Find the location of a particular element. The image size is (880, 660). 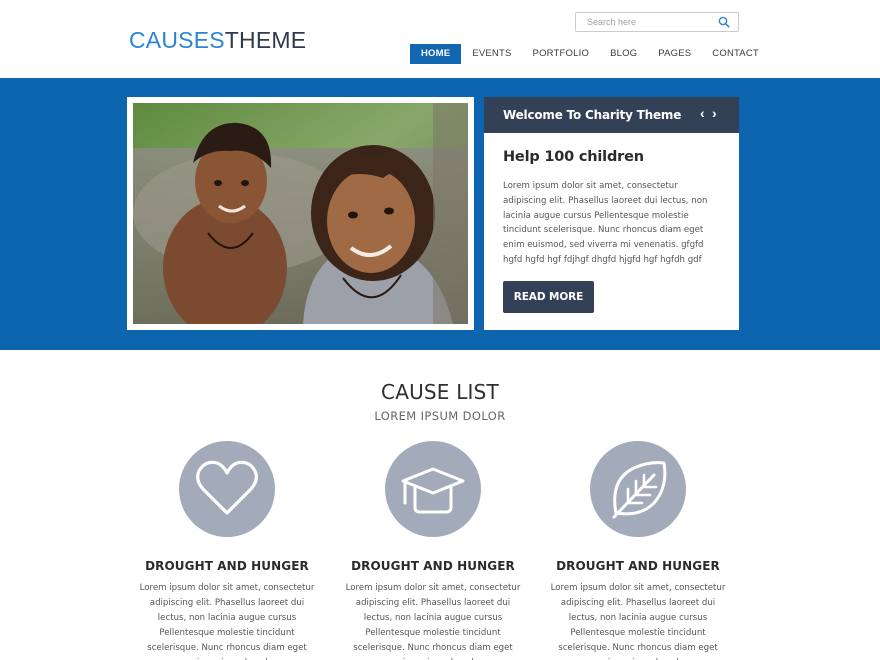

read-more-button: READ MORE is located at coordinates (548, 297).